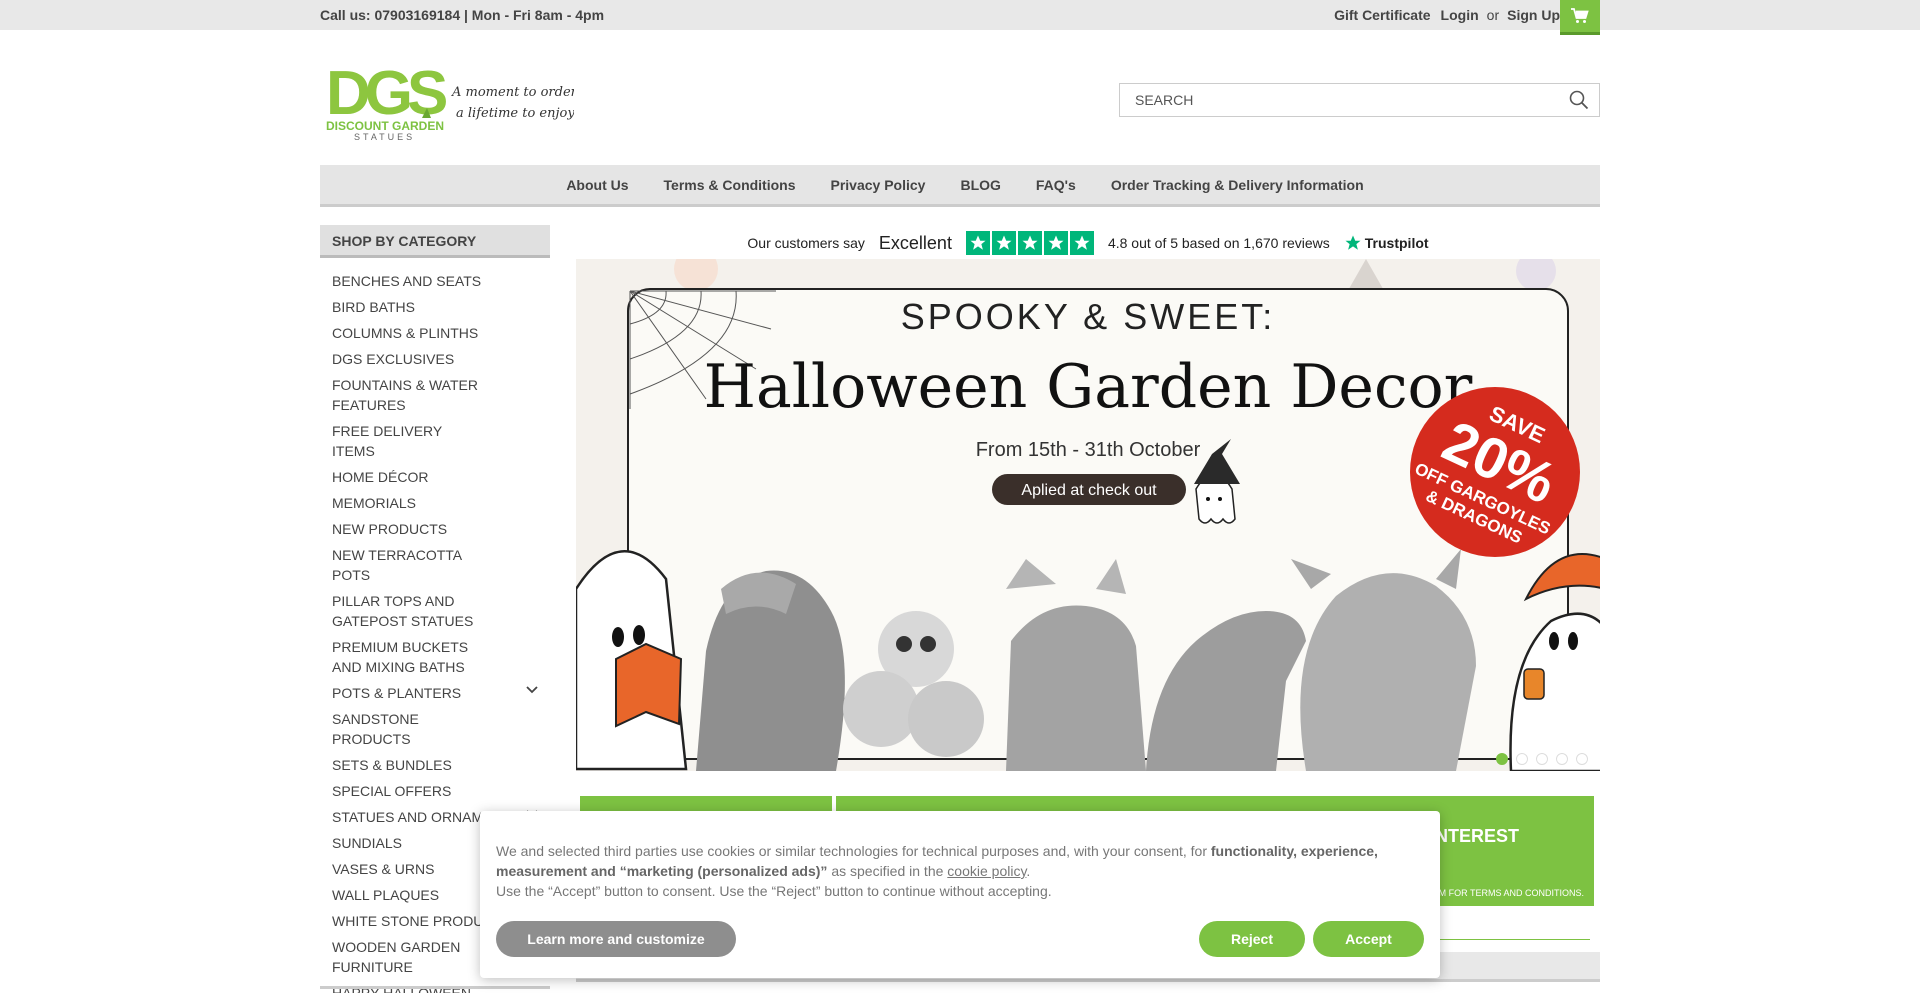  What do you see at coordinates (616, 939) in the screenshot?
I see `learn-more-button: Learn more and customize` at bounding box center [616, 939].